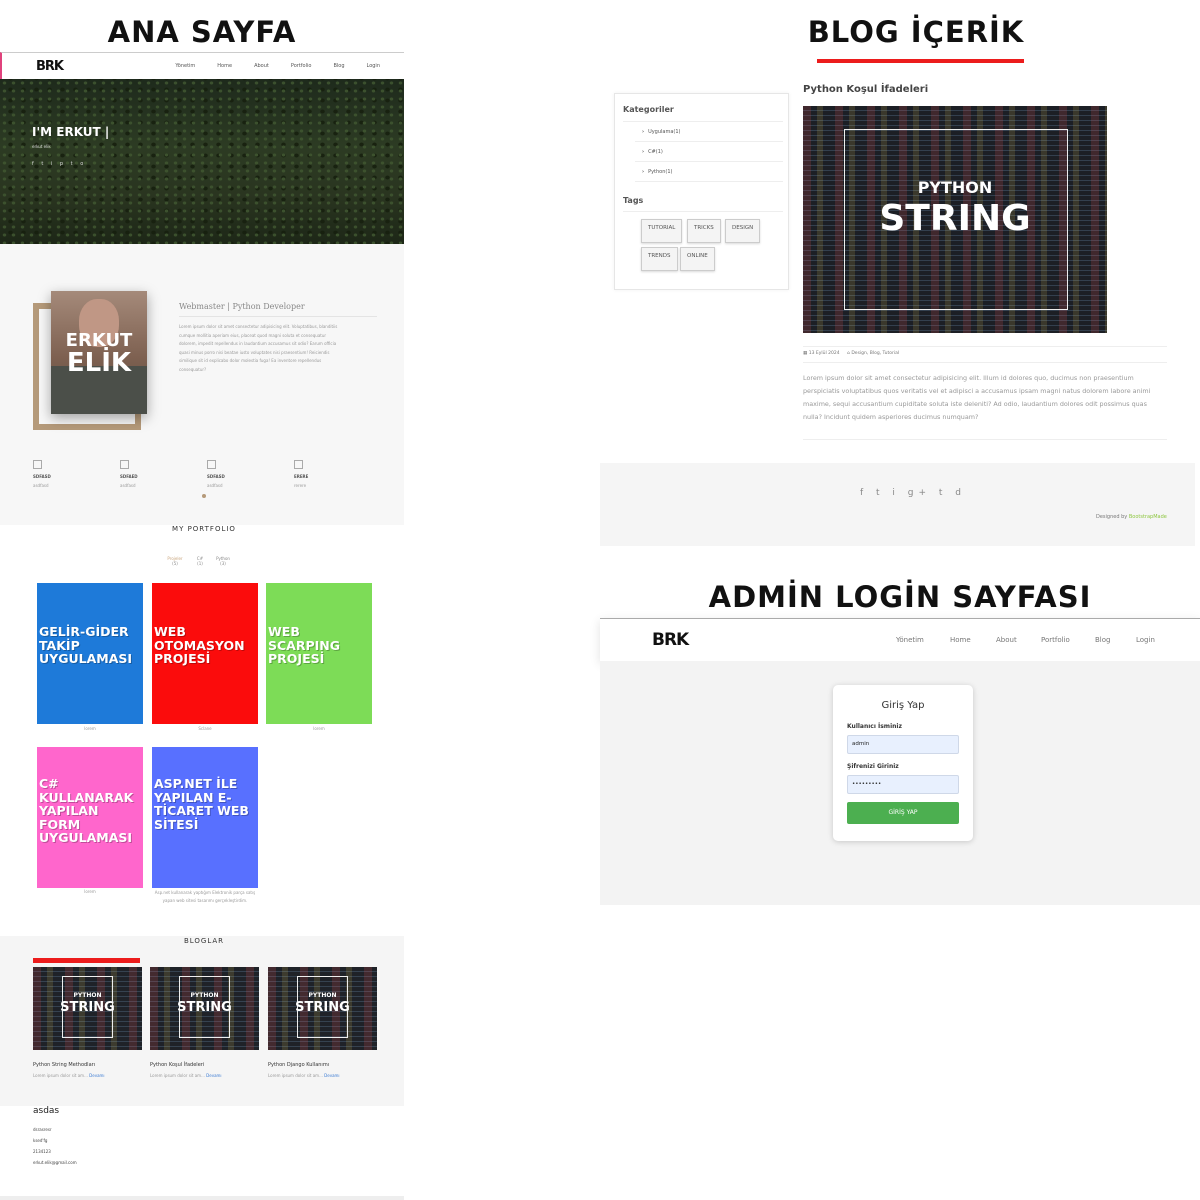  What do you see at coordinates (955, 219) in the screenshot?
I see `post-image: PYTHON STRING` at bounding box center [955, 219].